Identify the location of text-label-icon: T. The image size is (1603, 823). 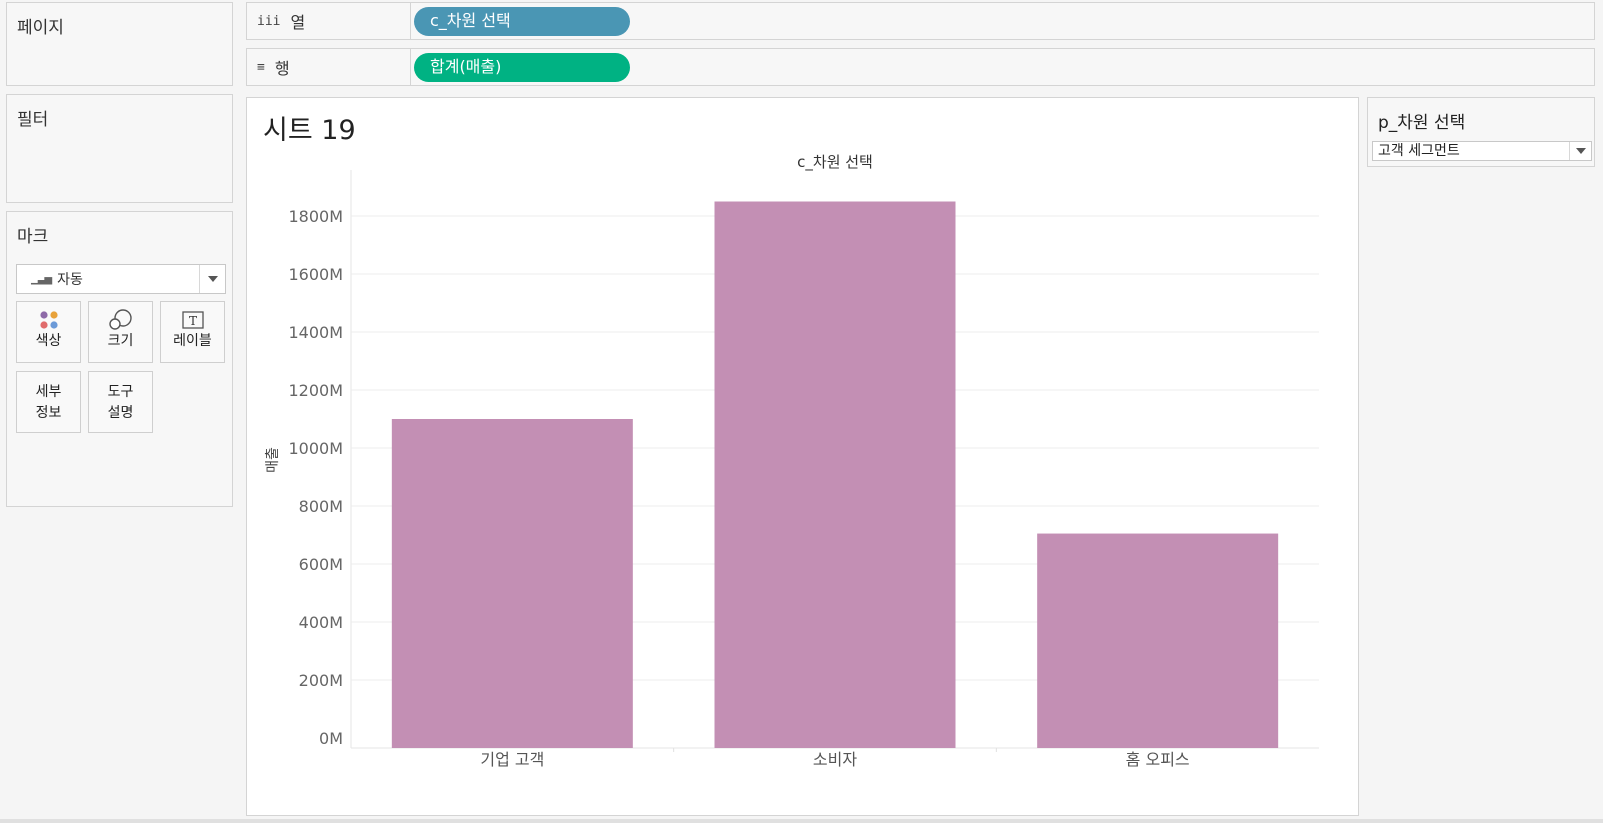
(192, 317).